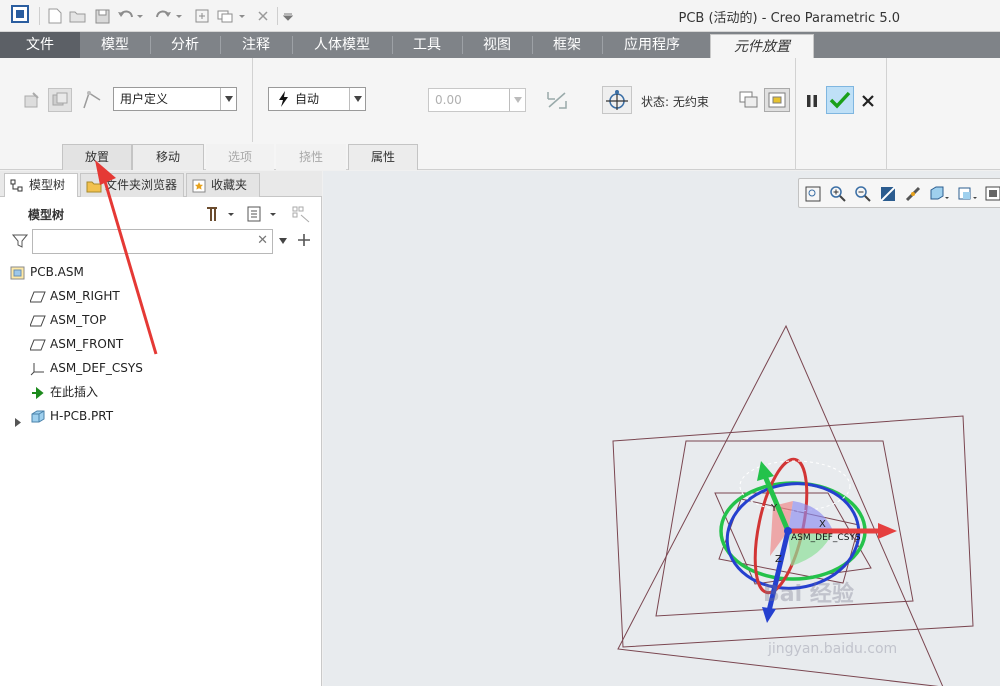  Describe the element at coordinates (46, 215) in the screenshot. I see `model-tree-header: 模型树` at that location.